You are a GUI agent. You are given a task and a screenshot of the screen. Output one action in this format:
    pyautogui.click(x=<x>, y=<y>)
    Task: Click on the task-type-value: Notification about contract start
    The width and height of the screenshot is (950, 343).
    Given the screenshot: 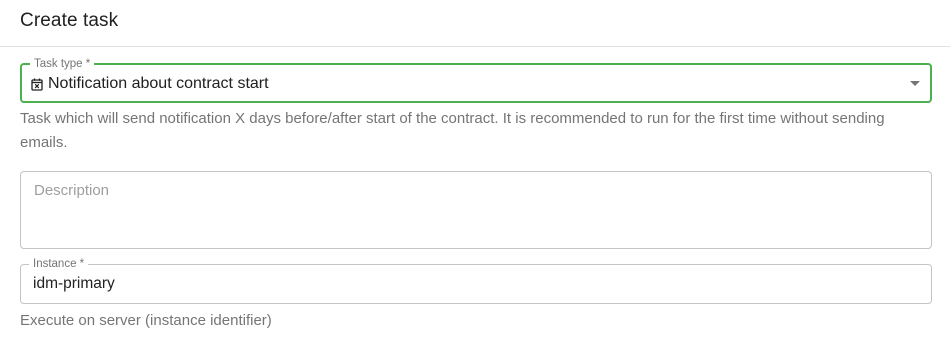 What is the action you would take?
    pyautogui.click(x=158, y=83)
    